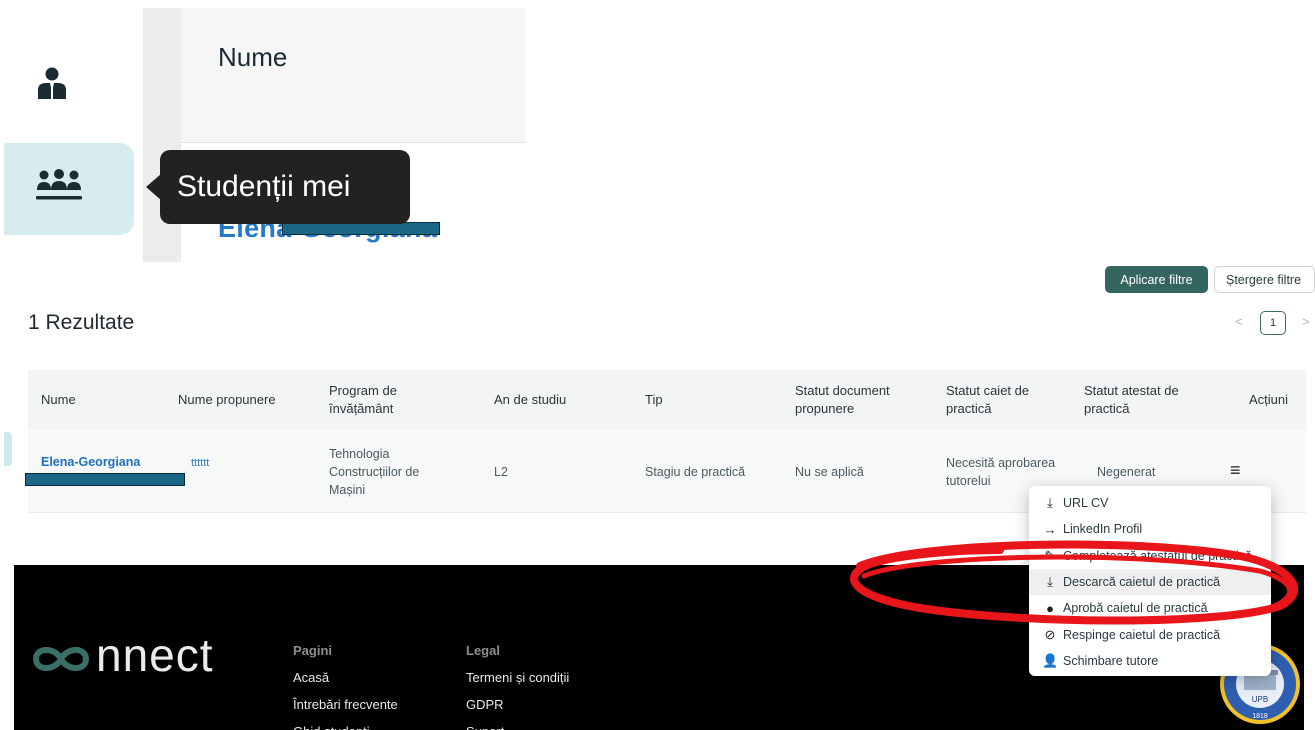 This screenshot has height=730, width=1315. What do you see at coordinates (227, 400) in the screenshot?
I see `th-nume-propunere: Nume propunere` at bounding box center [227, 400].